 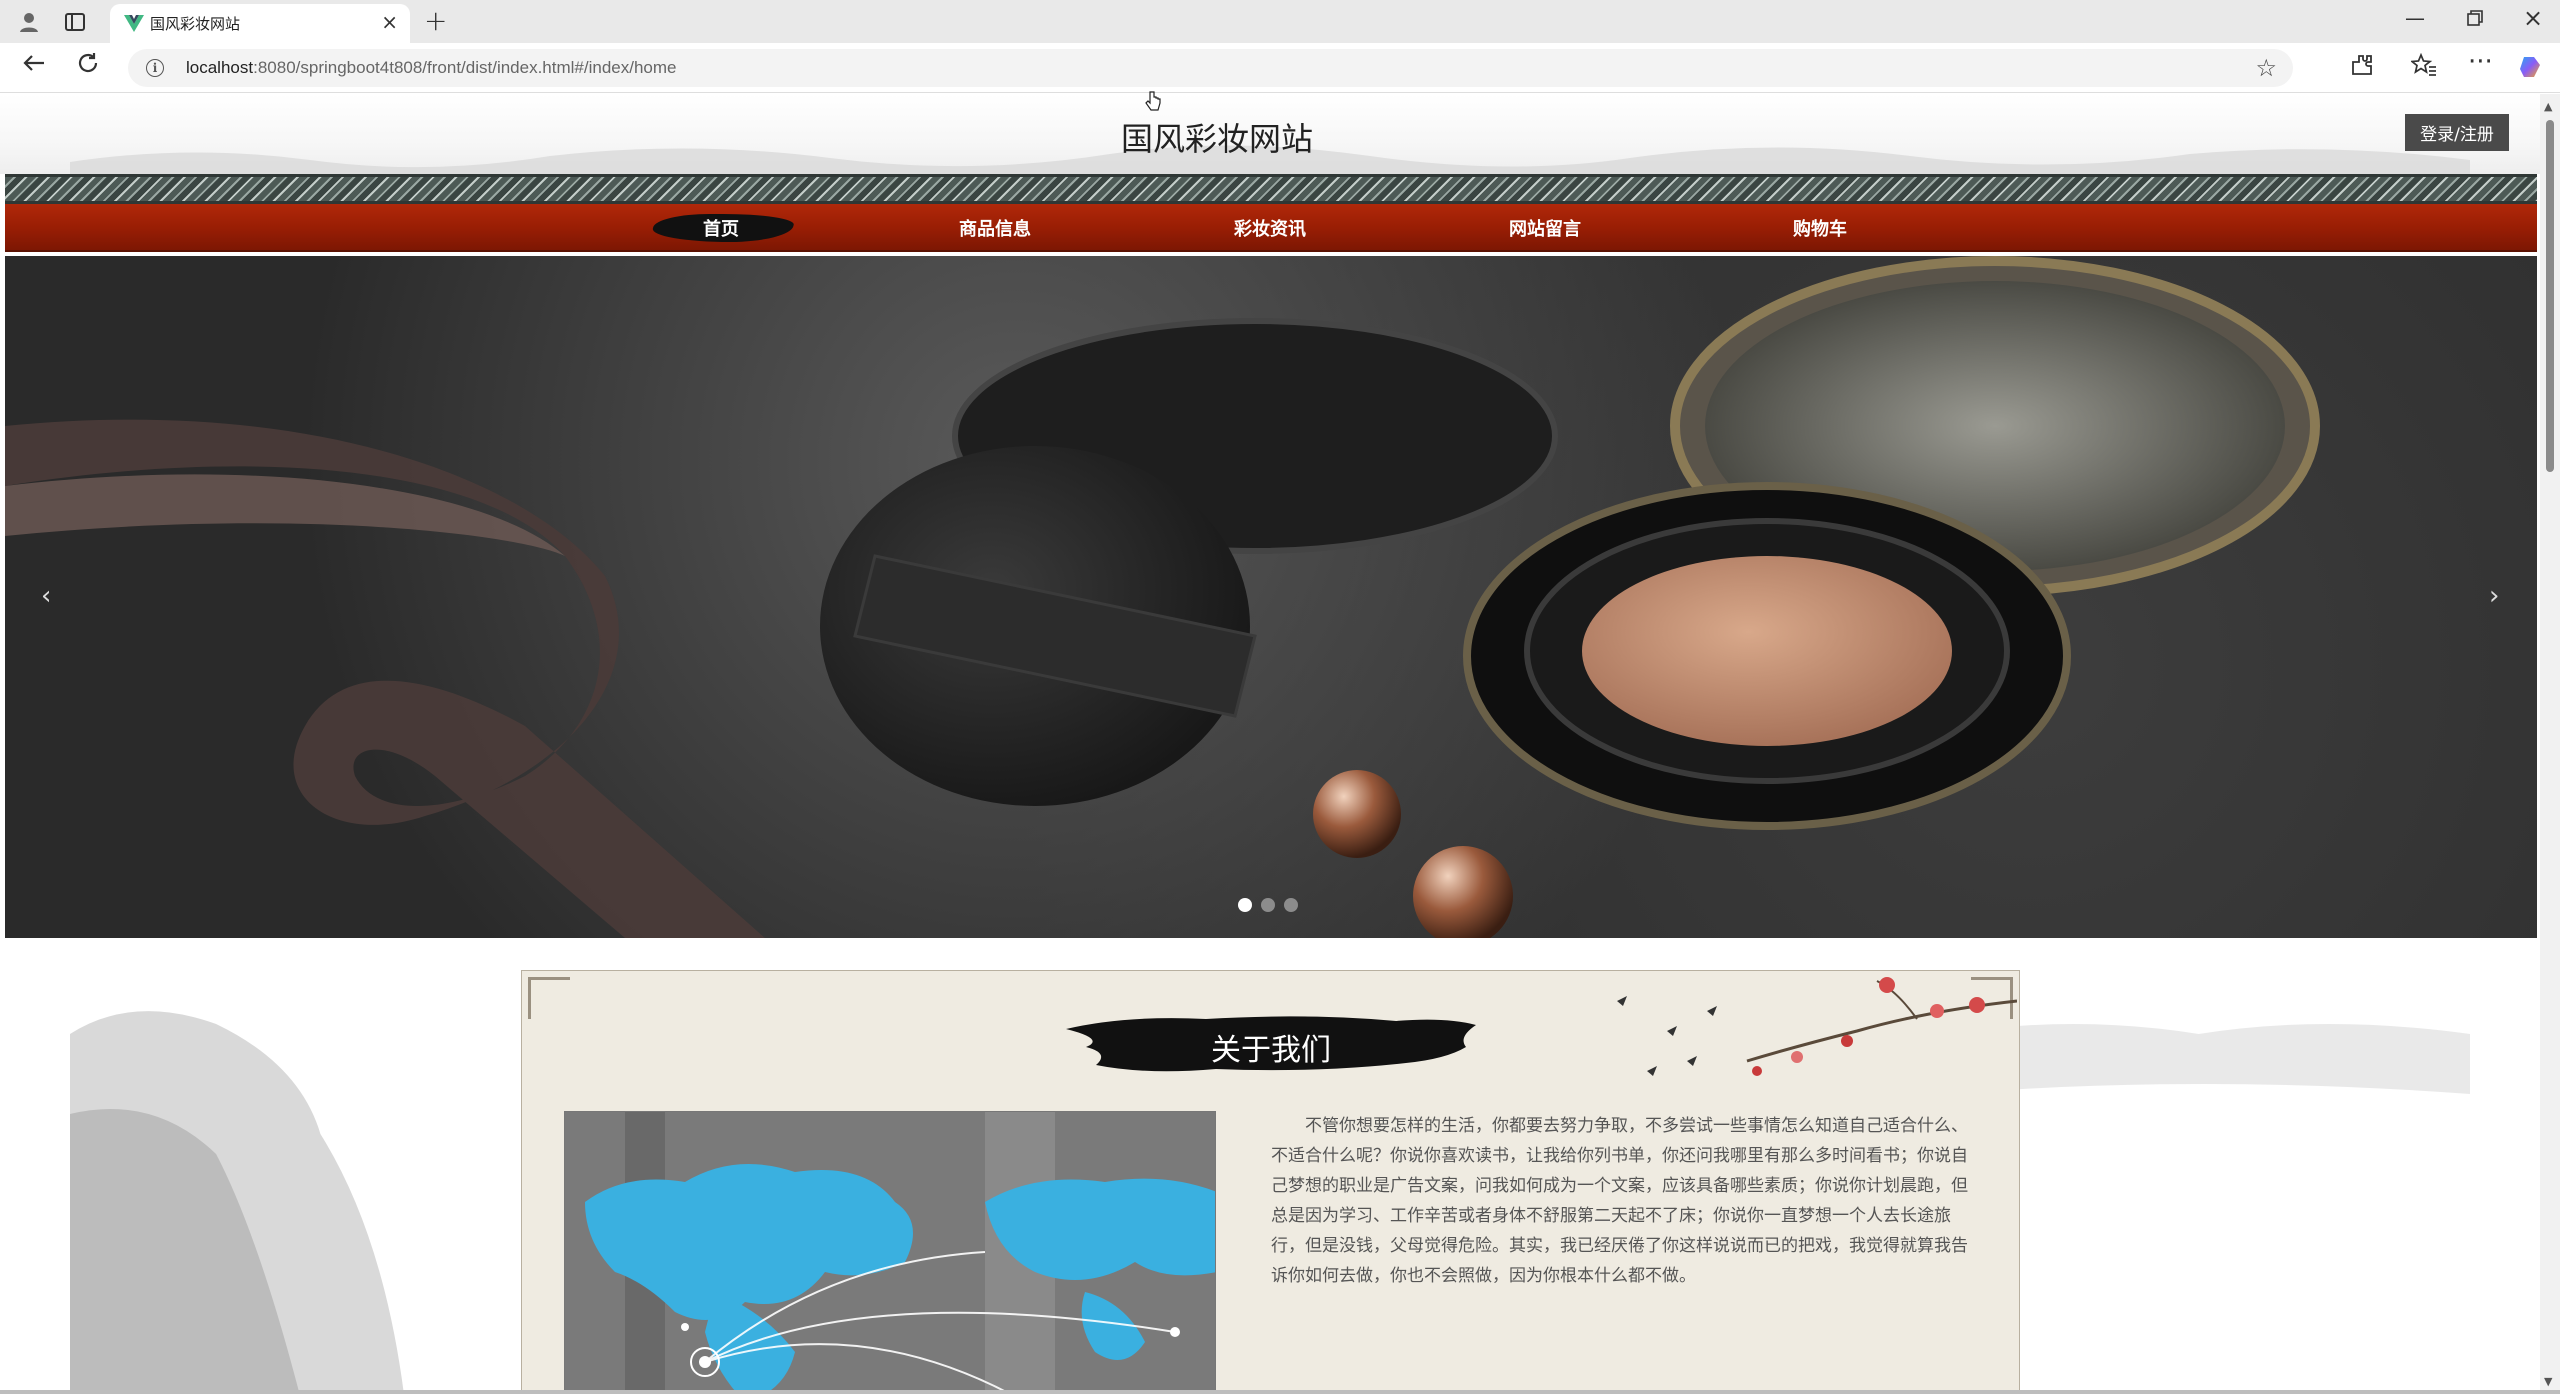 I want to click on carousel-indicators, so click(x=1268, y=905).